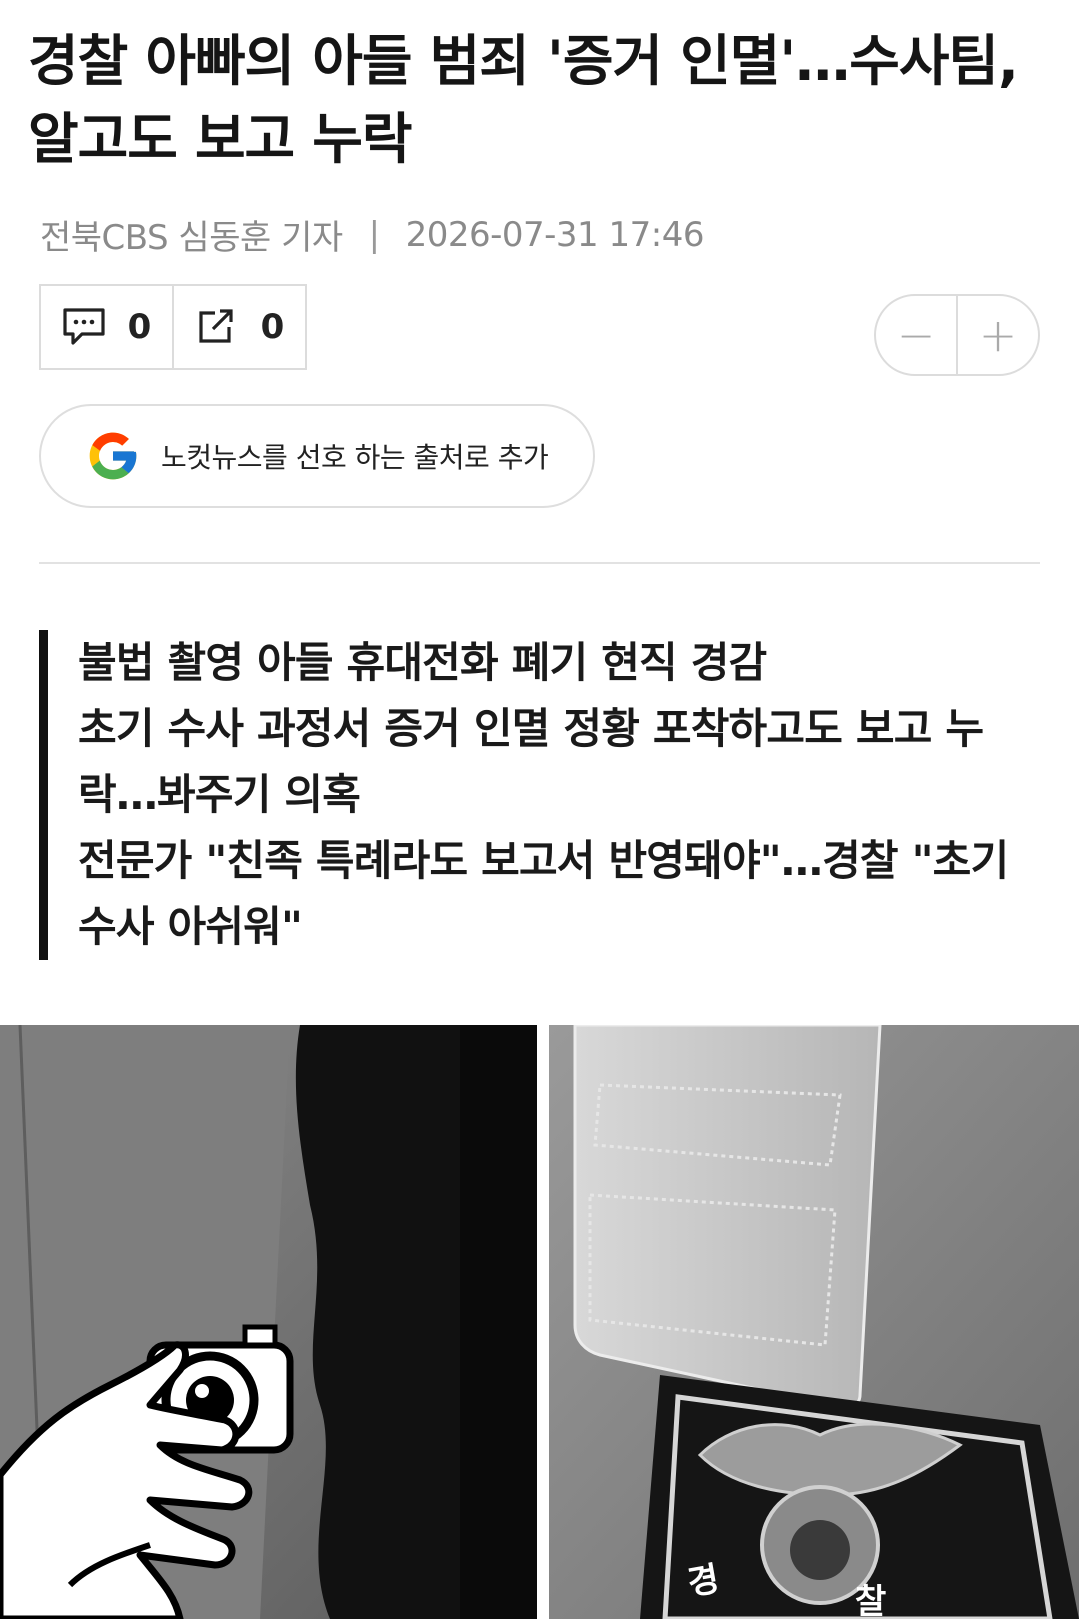  I want to click on google-logo-icon, so click(113, 456).